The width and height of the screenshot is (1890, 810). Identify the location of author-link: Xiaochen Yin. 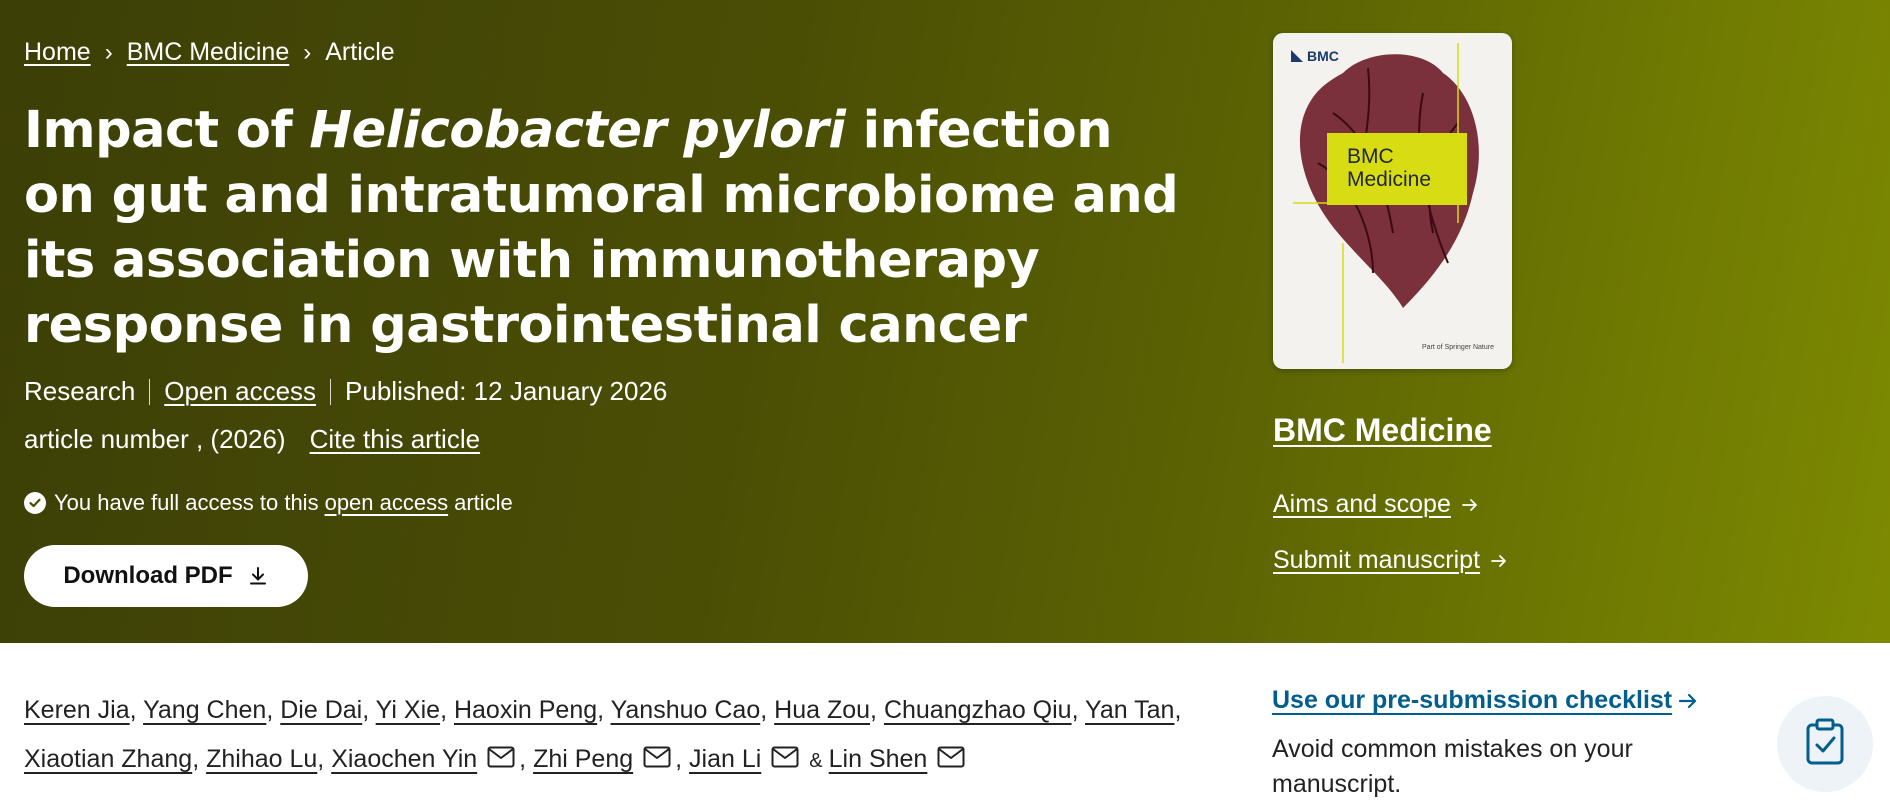
(404, 759).